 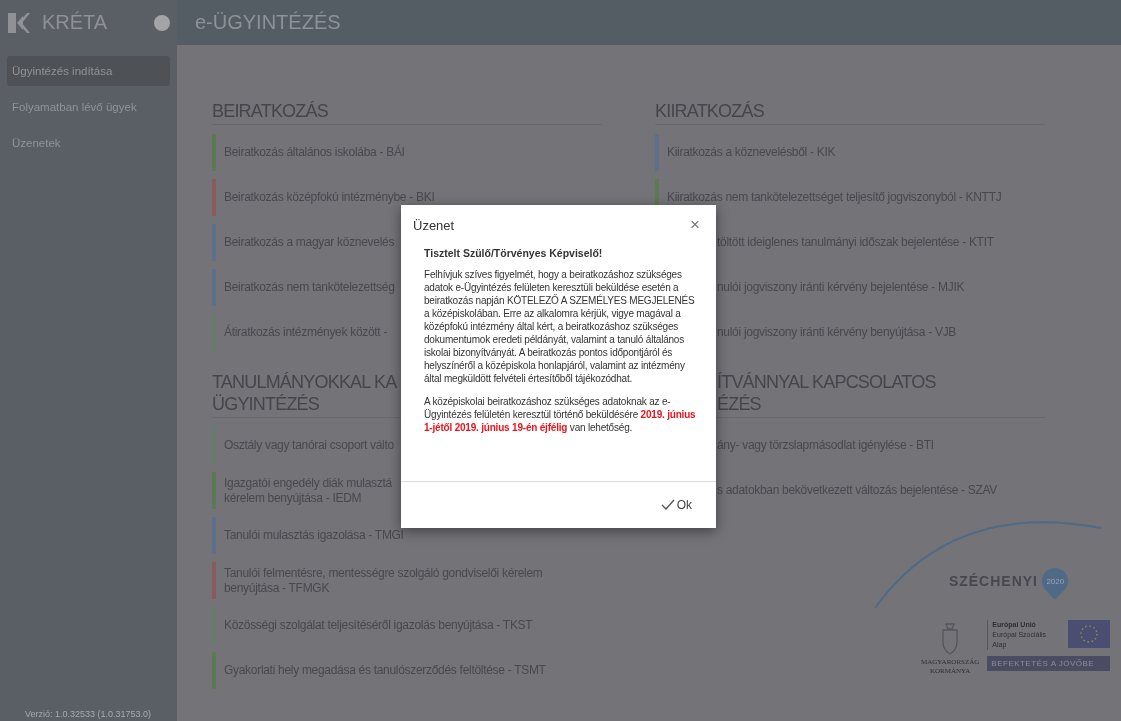 What do you see at coordinates (434, 225) in the screenshot?
I see `dialog-title: Üzenet` at bounding box center [434, 225].